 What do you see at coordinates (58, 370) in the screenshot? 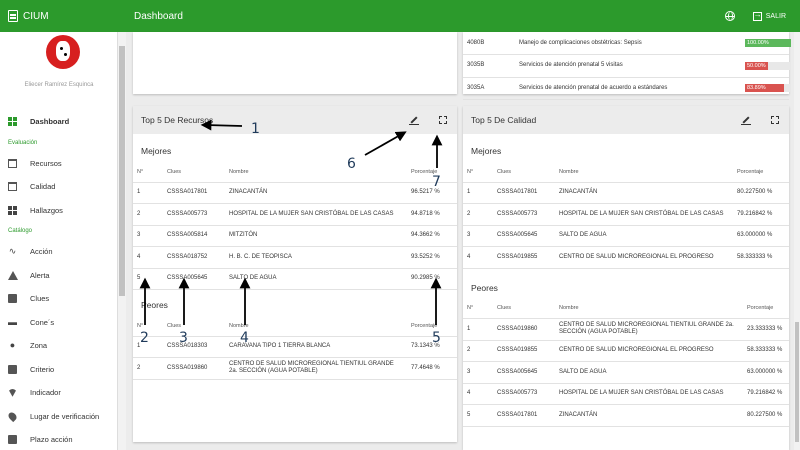
I see `sidebar-item-criterio: Criterio` at bounding box center [58, 370].